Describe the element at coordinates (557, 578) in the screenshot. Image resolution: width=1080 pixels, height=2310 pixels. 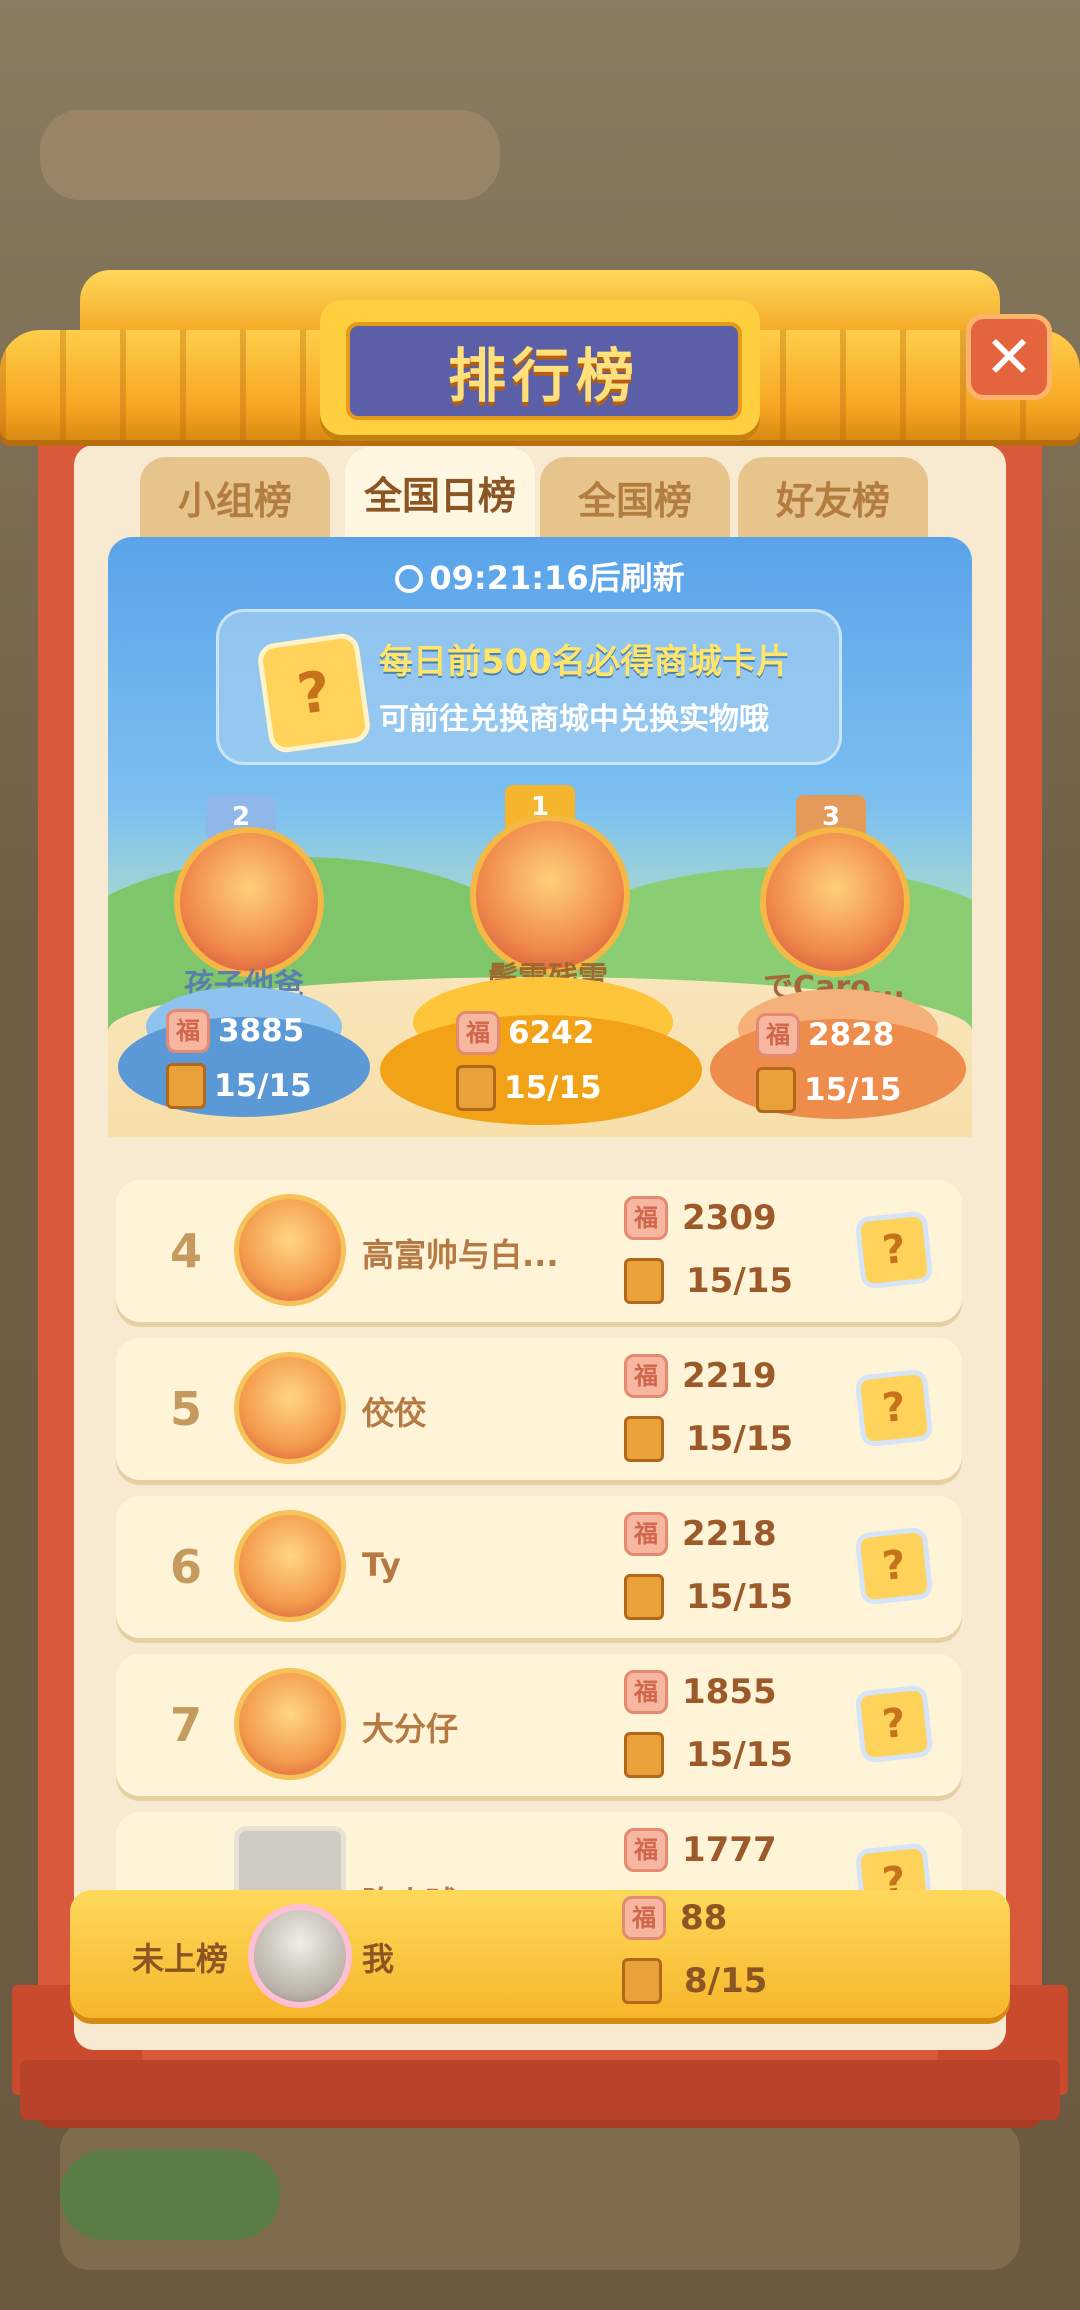
I see `countdown-text: 09:21:16后刷新` at that location.